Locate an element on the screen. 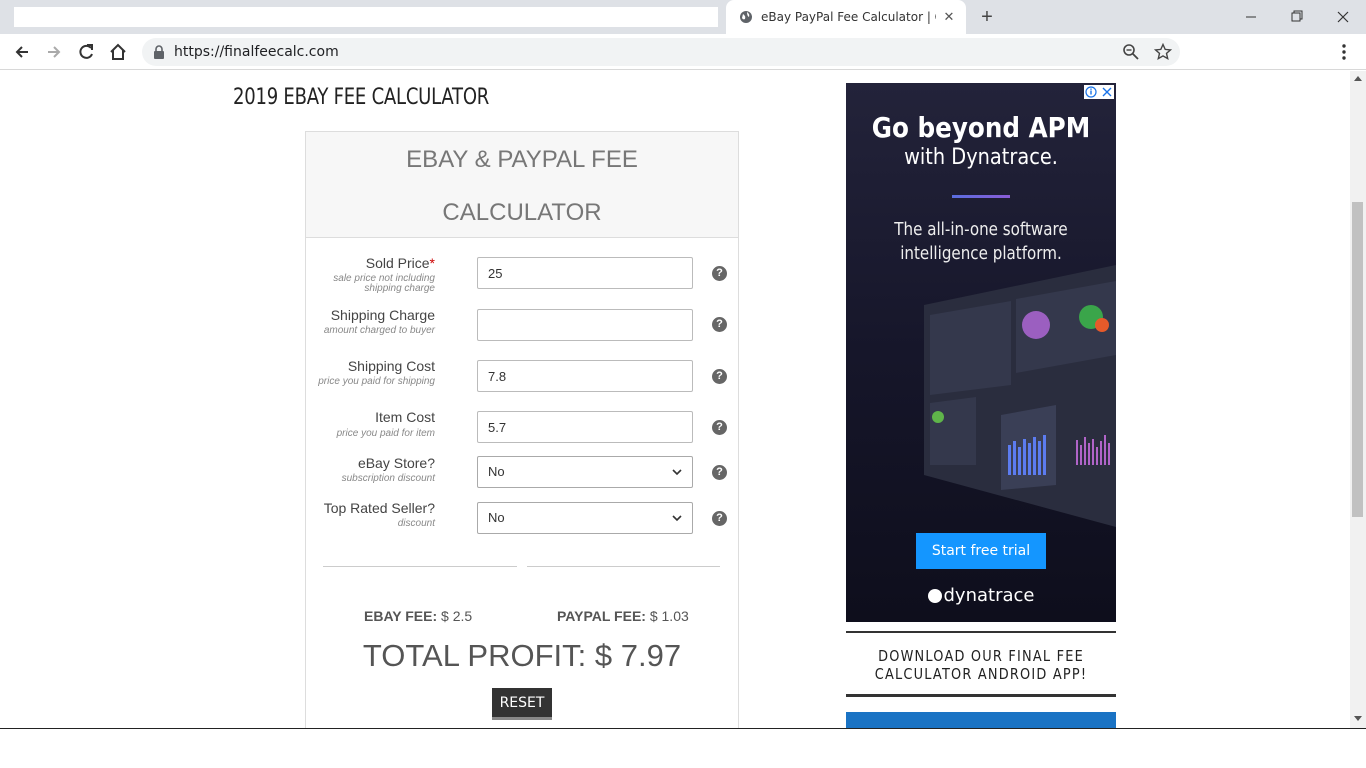  dynatrace-logo-icon is located at coordinates (935, 596).